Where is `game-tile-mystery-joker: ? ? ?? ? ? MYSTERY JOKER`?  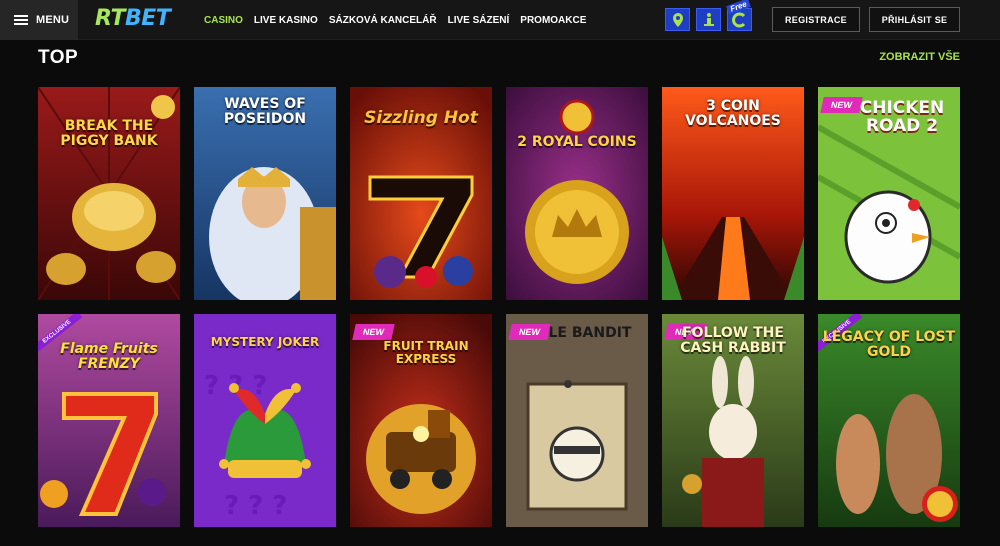
game-tile-mystery-joker: ? ? ?? ? ? MYSTERY JOKER is located at coordinates (265, 420).